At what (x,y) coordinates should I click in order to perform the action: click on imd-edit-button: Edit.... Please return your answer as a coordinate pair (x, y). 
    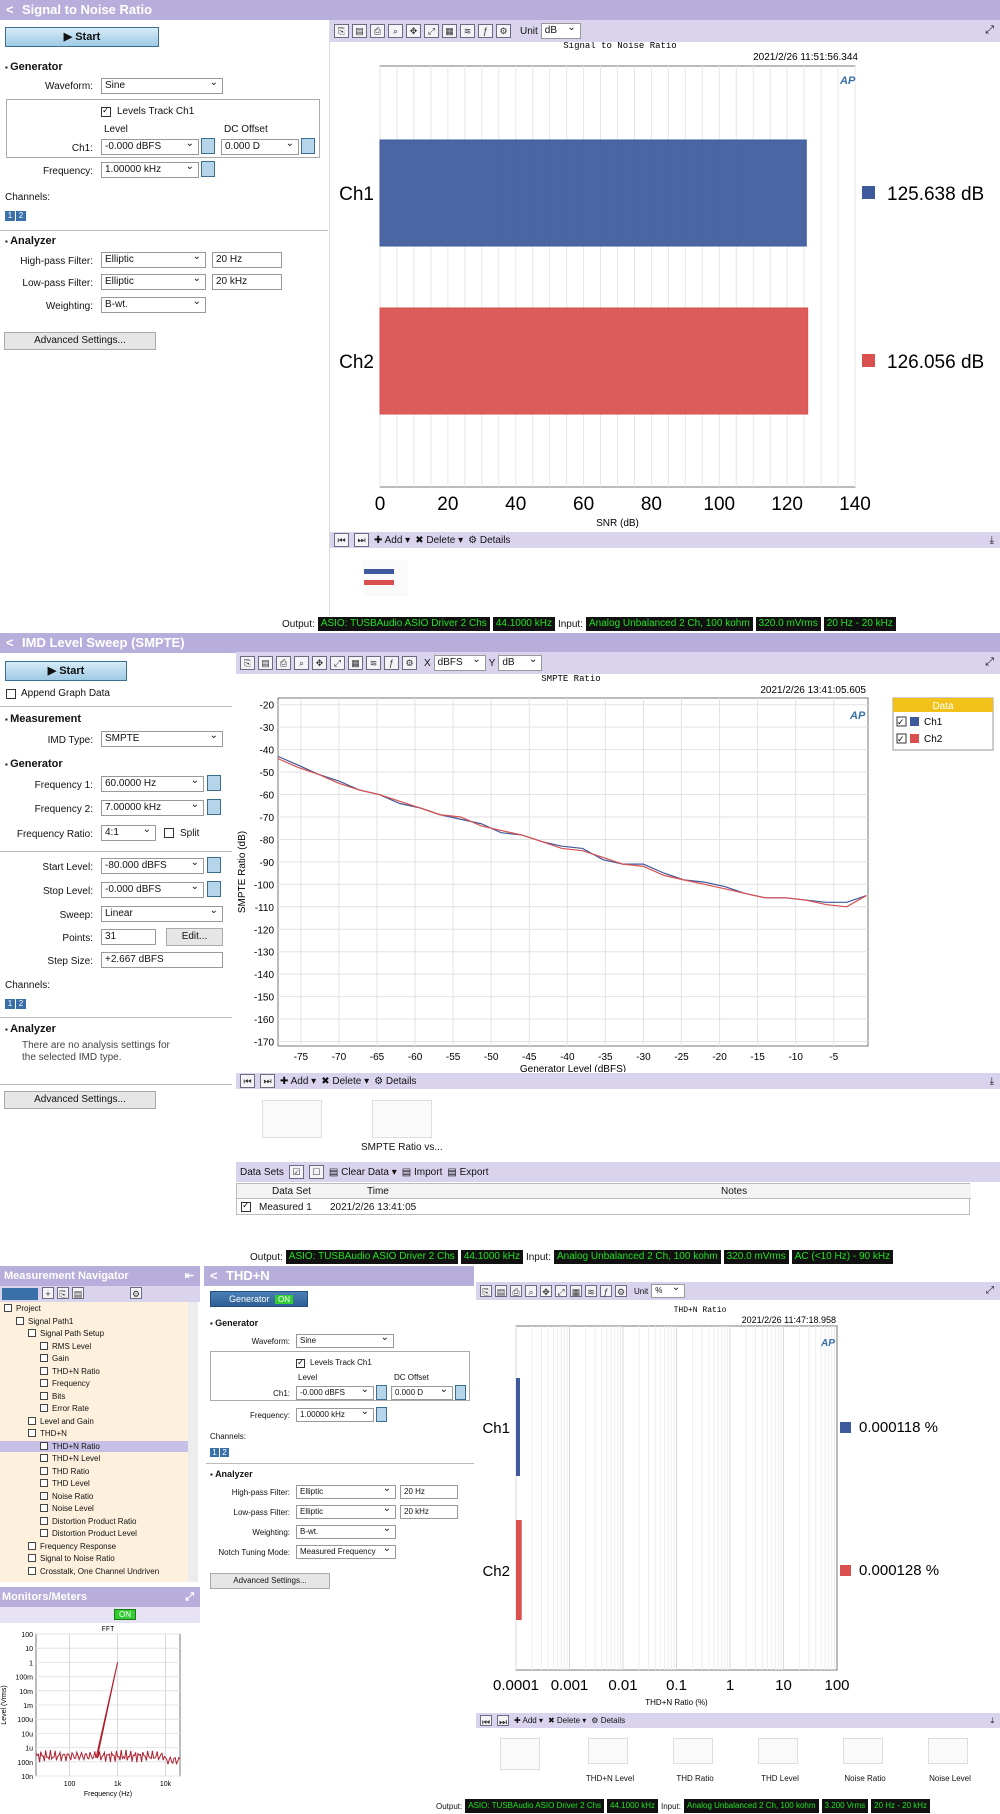
    Looking at the image, I should click on (194, 937).